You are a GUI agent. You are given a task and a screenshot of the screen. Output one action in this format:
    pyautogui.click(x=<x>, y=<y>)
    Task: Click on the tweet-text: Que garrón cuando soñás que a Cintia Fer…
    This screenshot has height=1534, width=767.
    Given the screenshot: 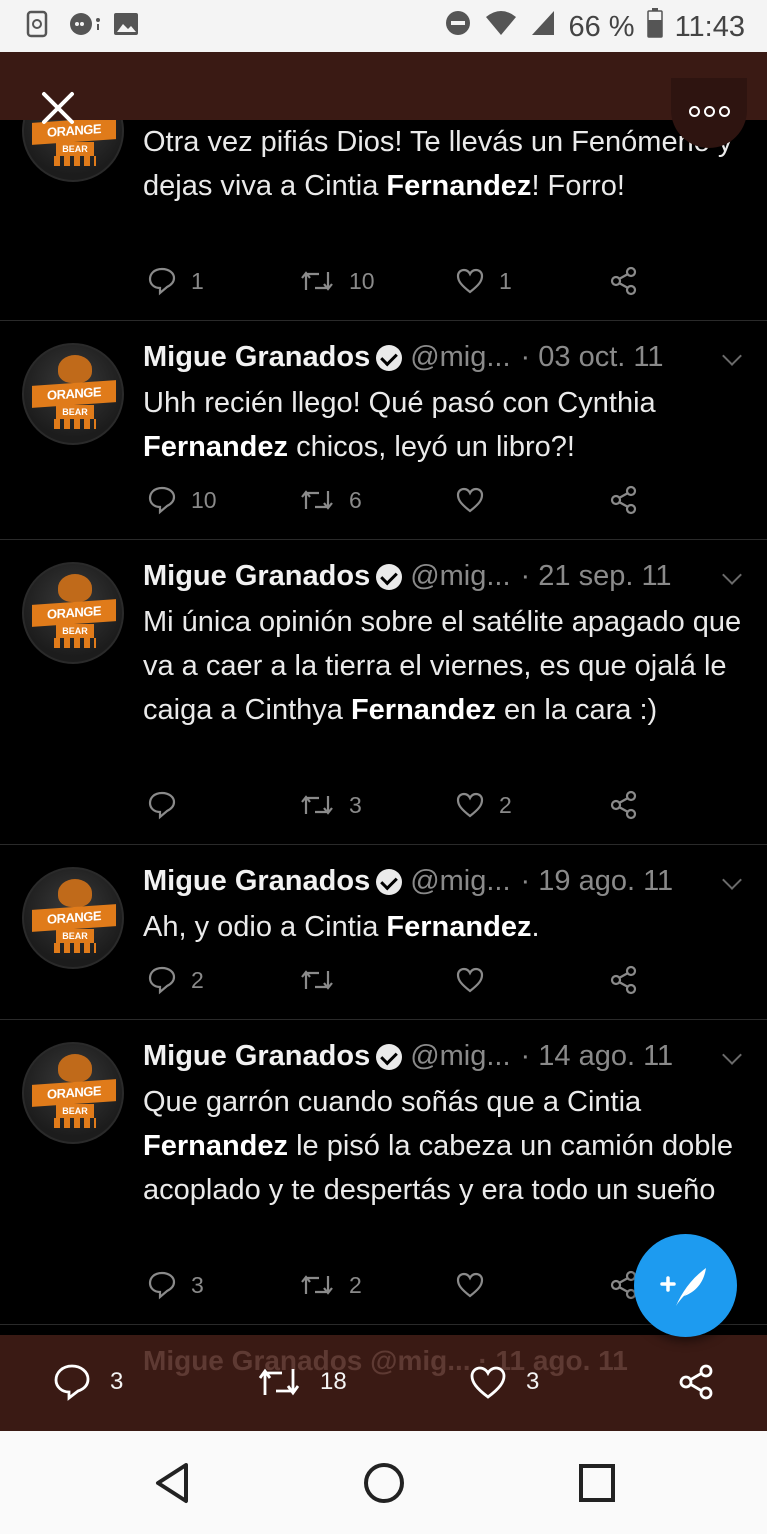 What is the action you would take?
    pyautogui.click(x=438, y=1146)
    